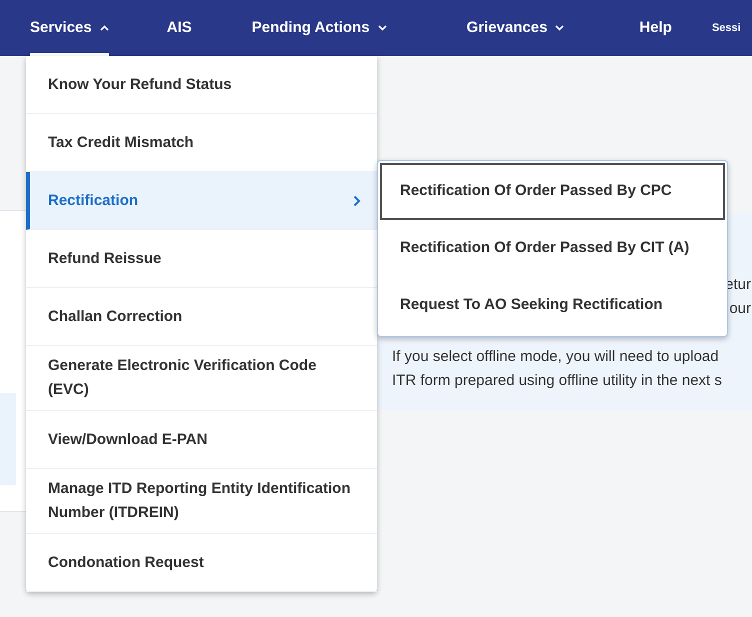 This screenshot has height=617, width=752. I want to click on info-text: ITR form prepared using offline utility in the next s, so click(557, 381).